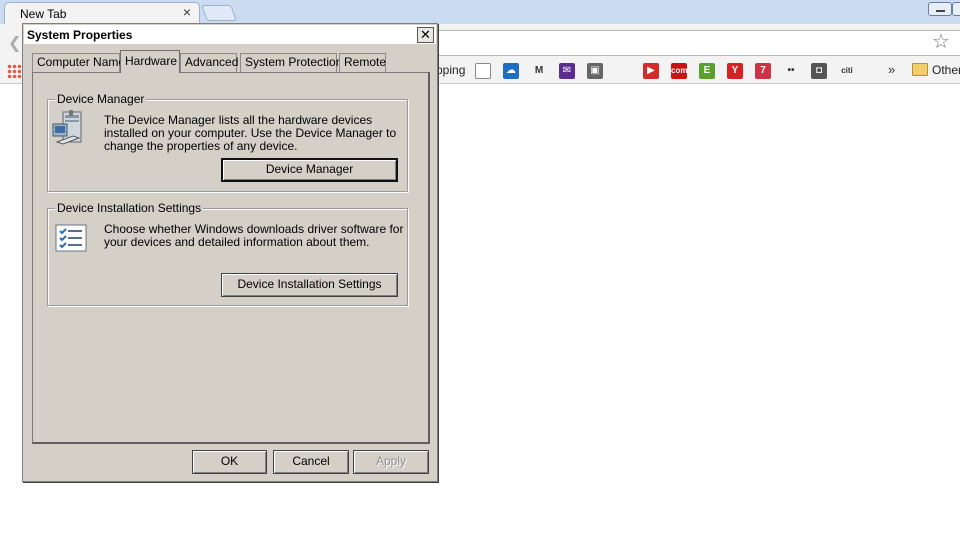 This screenshot has height=540, width=960. Describe the element at coordinates (229, 462) in the screenshot. I see `ok-button: OK` at that location.